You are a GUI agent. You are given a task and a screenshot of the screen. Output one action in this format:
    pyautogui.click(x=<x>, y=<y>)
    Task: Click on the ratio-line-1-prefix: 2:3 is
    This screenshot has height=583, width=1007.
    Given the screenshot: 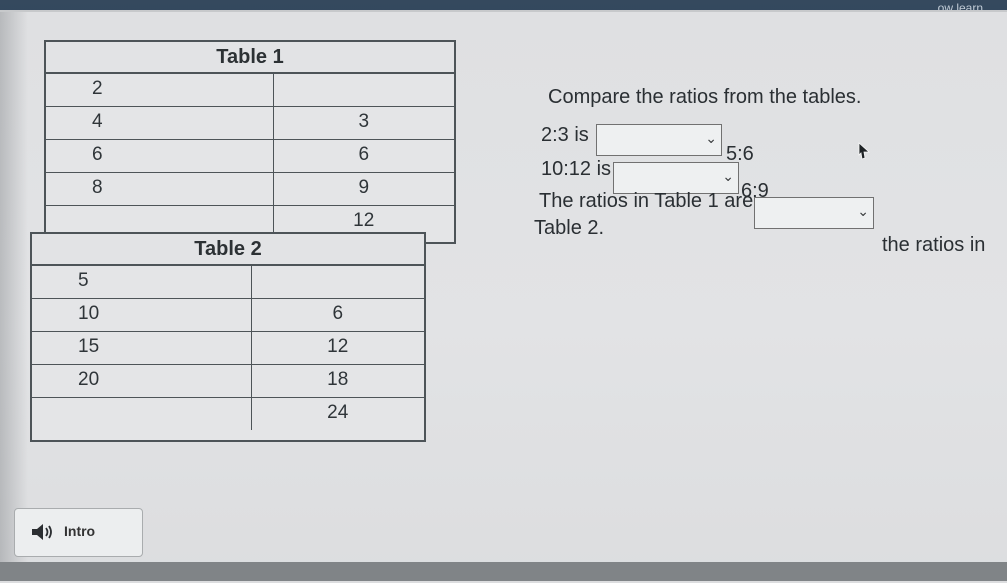 What is the action you would take?
    pyautogui.click(x=565, y=135)
    